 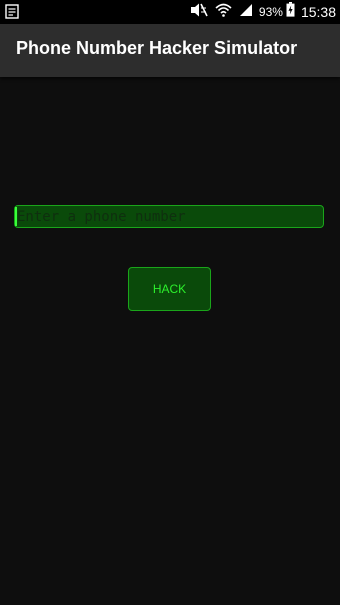 What do you see at coordinates (12, 11) in the screenshot?
I see `notes-icon` at bounding box center [12, 11].